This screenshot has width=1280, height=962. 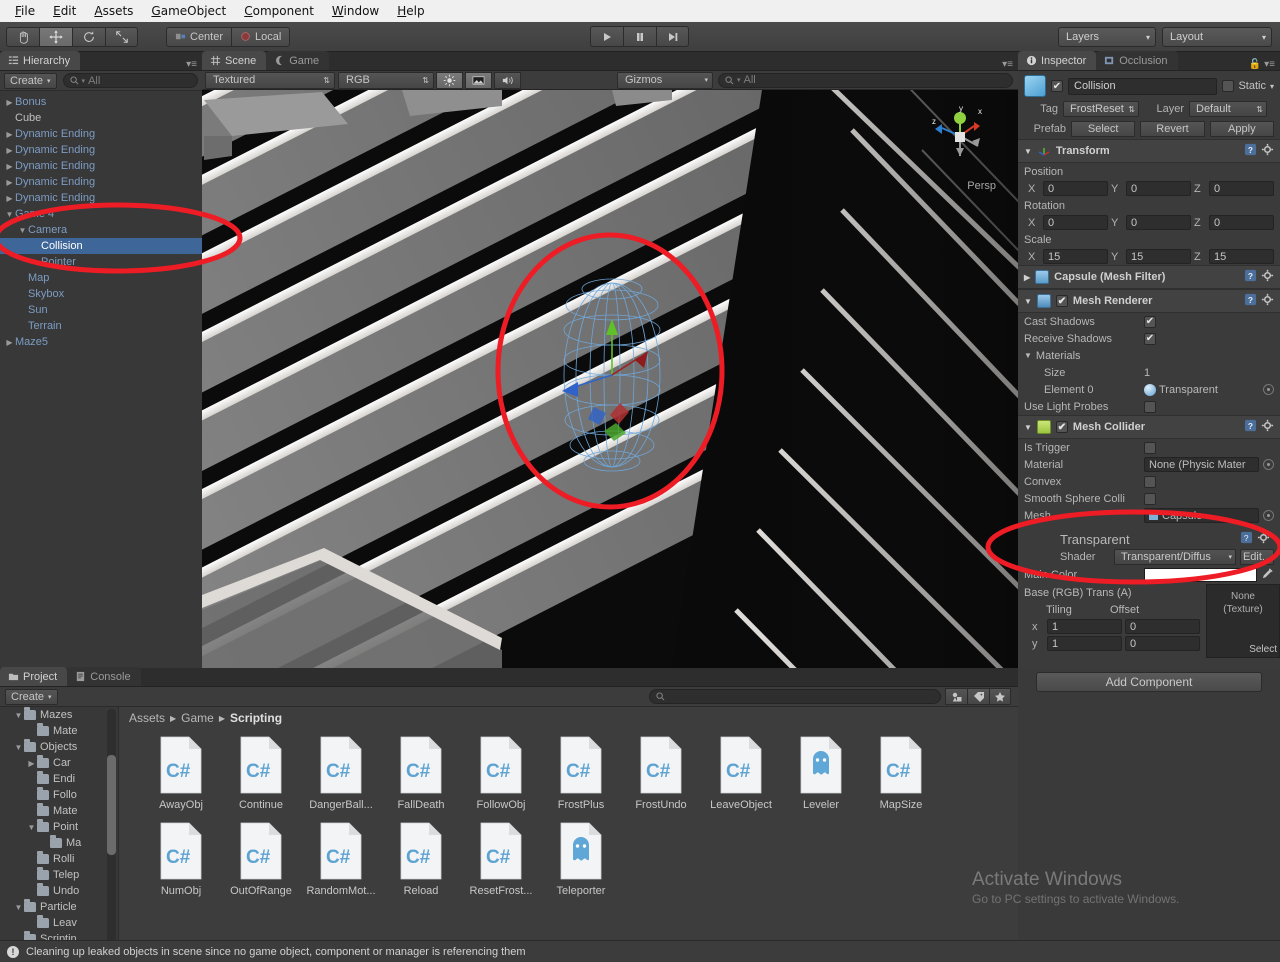 What do you see at coordinates (1201, 464) in the screenshot?
I see `physic-material-field: None (Physic Mater` at bounding box center [1201, 464].